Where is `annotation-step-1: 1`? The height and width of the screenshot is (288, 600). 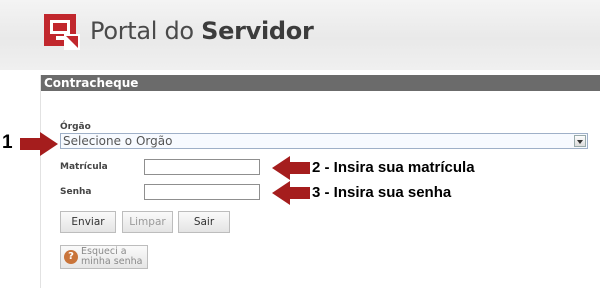
annotation-step-1: 1 is located at coordinates (7, 142).